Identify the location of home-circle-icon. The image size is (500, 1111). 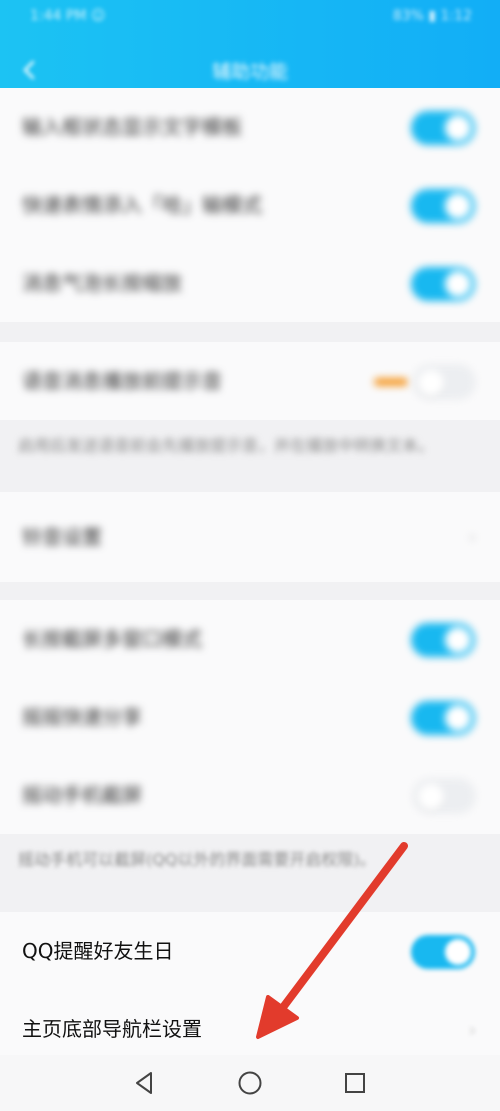
(250, 1083).